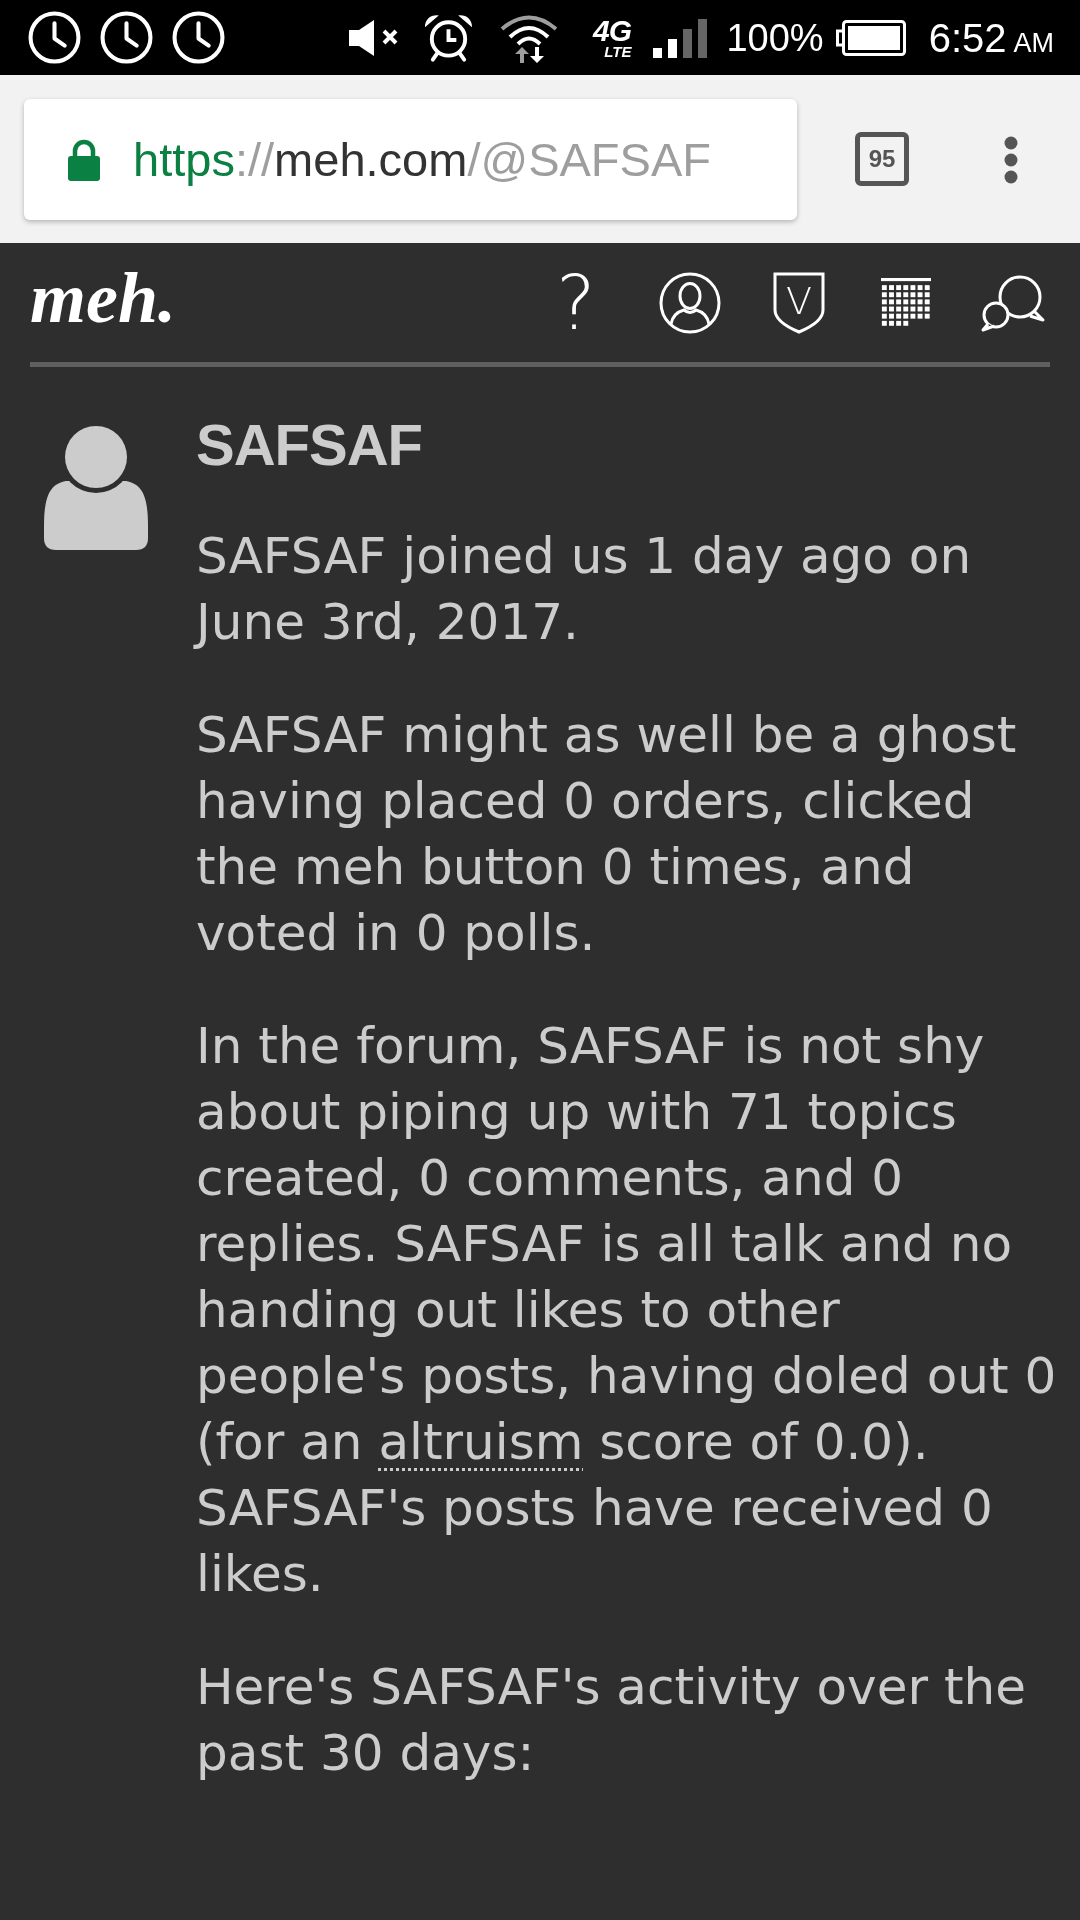 This screenshot has height=1920, width=1080. I want to click on shield-icon, so click(799, 302).